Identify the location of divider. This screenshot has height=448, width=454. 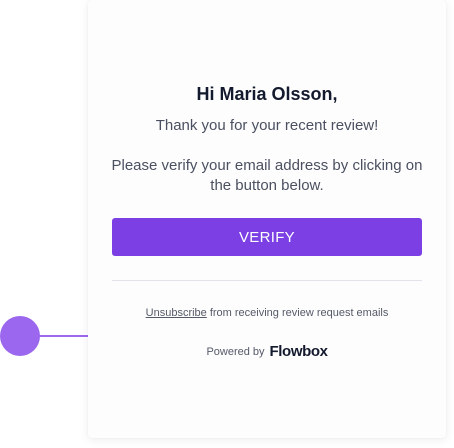
(267, 280).